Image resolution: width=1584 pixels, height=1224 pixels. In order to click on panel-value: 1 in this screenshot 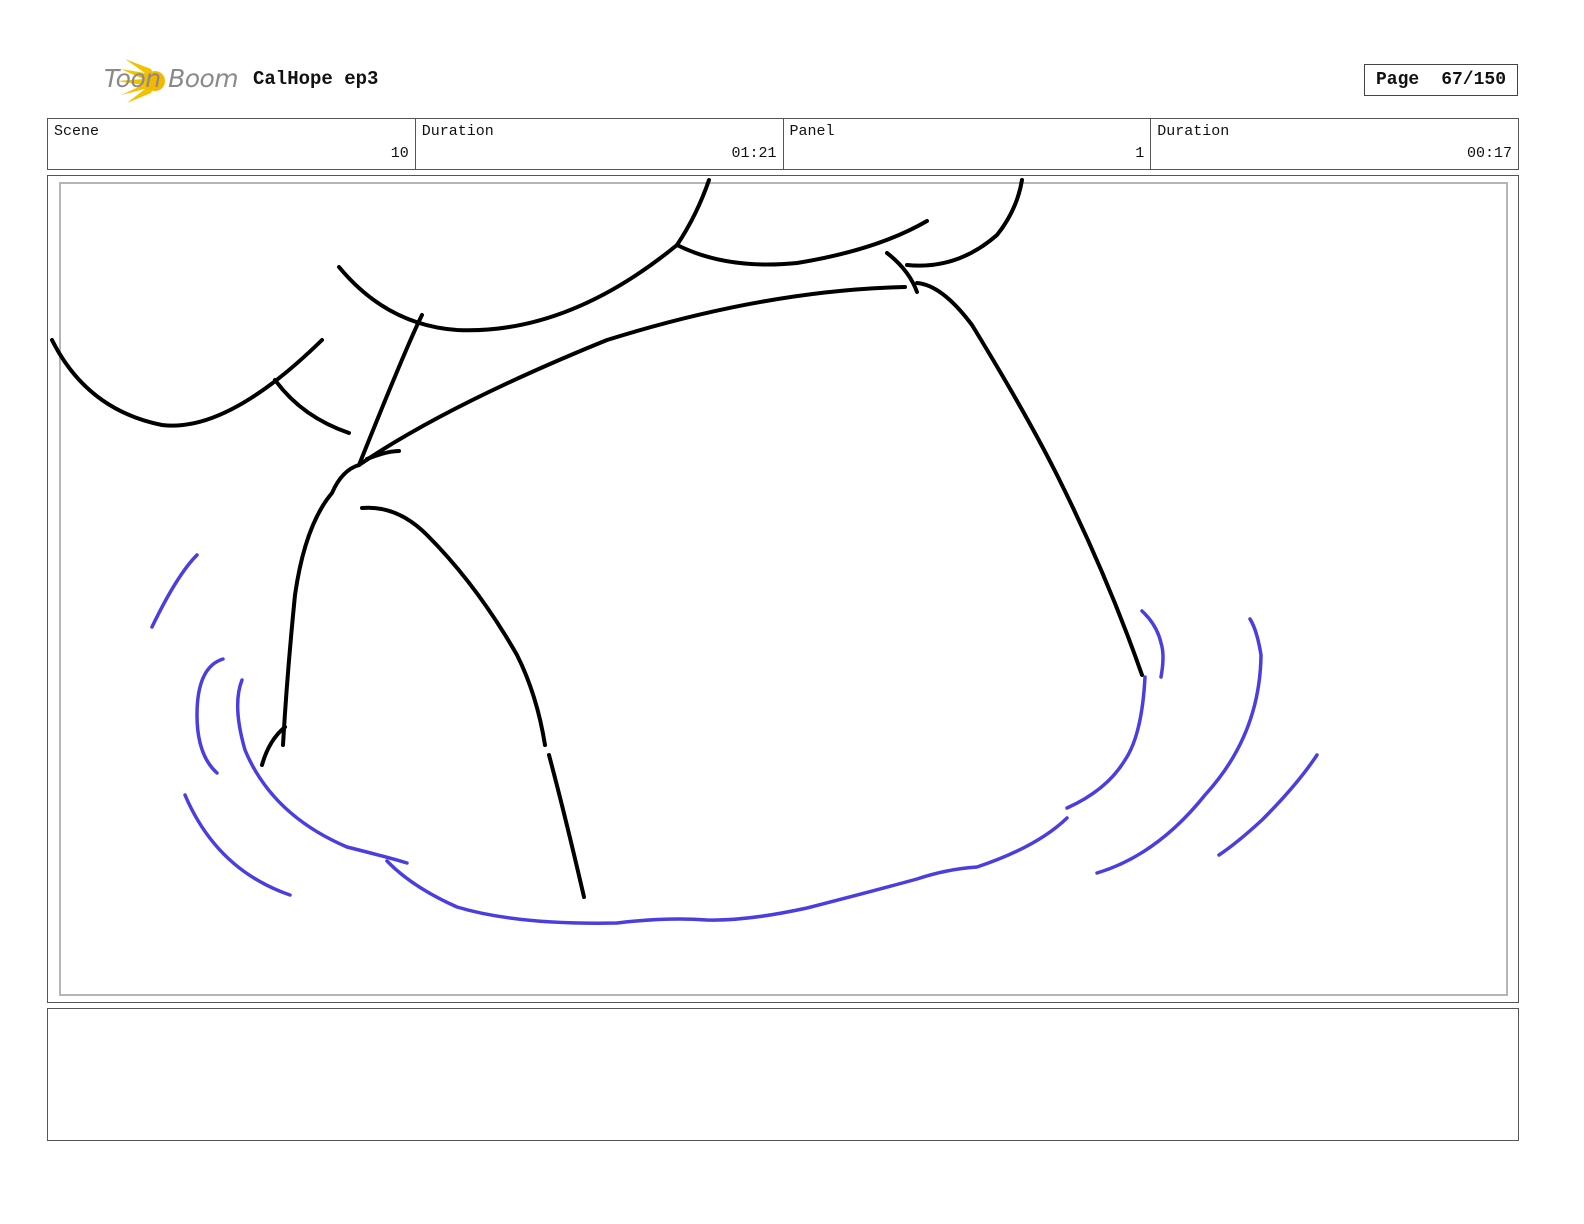, I will do `click(1140, 153)`.